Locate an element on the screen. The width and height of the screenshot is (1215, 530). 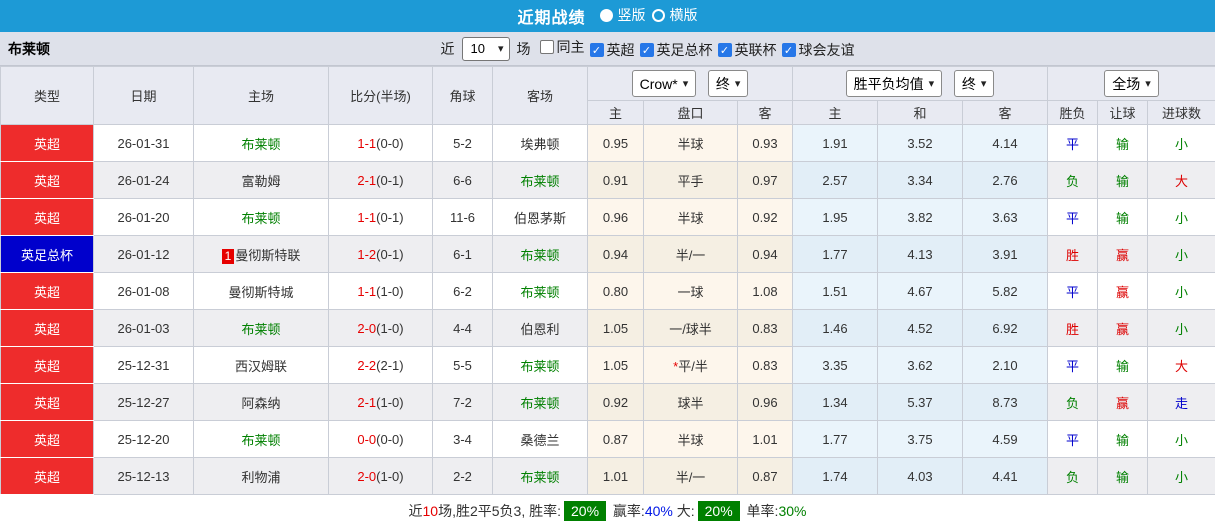
home-team-cell: 富勒姆 is located at coordinates (261, 180).